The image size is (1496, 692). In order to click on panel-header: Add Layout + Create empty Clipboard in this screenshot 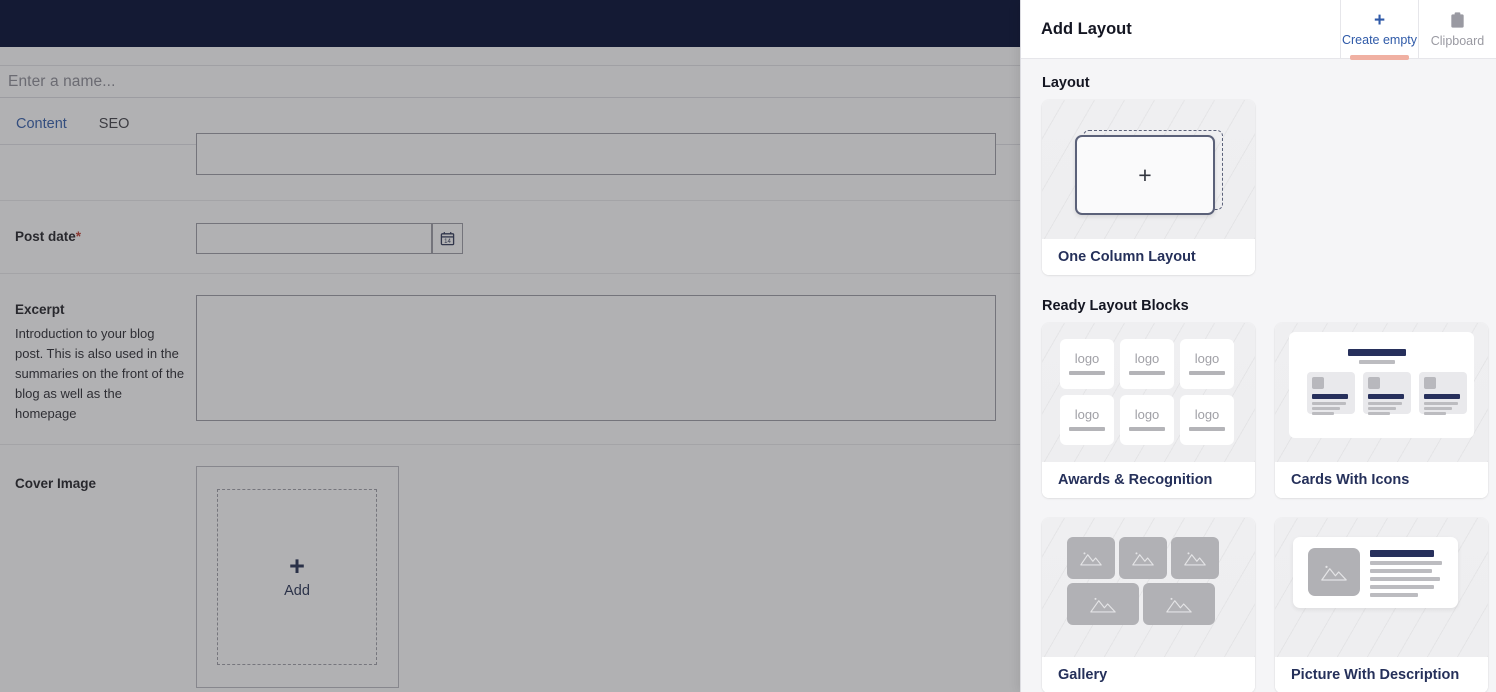, I will do `click(1258, 30)`.